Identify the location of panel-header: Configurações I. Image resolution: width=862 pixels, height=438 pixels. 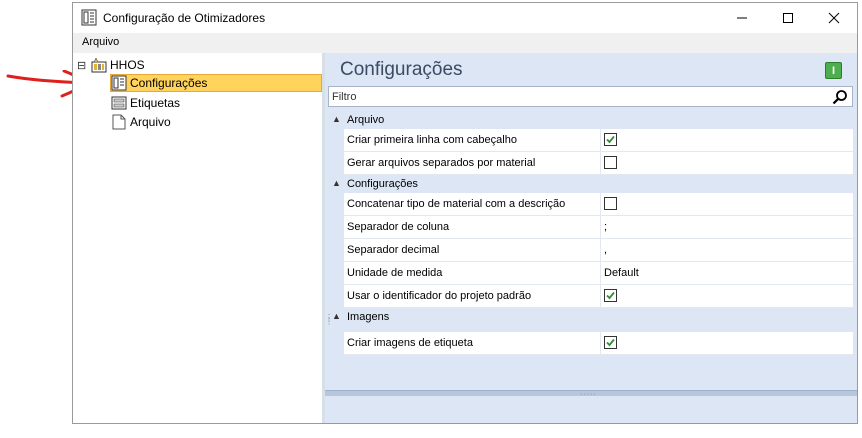
(591, 69).